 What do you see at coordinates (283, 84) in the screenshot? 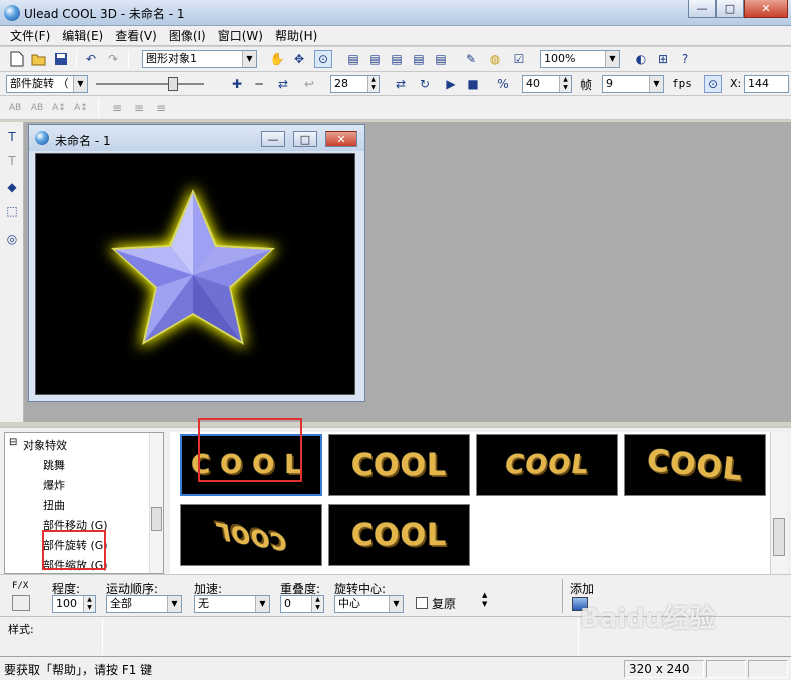
I see `reverse-icon: ⇄` at bounding box center [283, 84].